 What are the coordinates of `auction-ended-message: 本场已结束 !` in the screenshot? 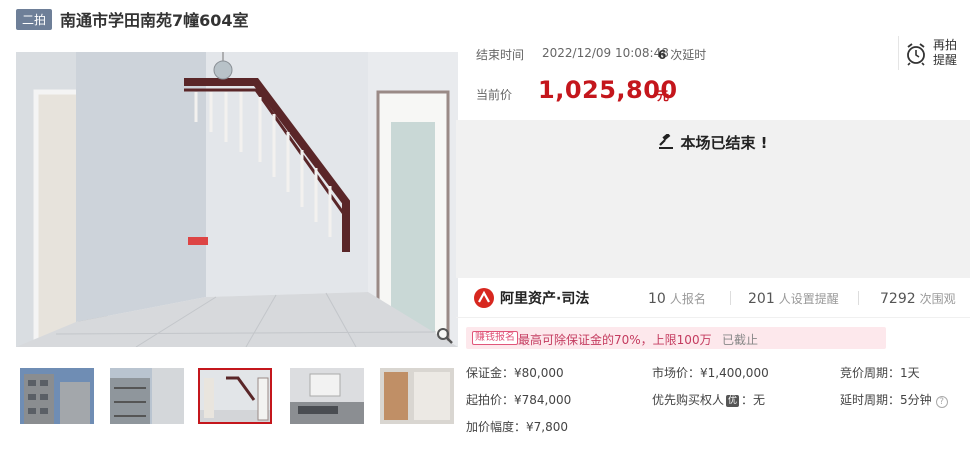 It's located at (713, 142).